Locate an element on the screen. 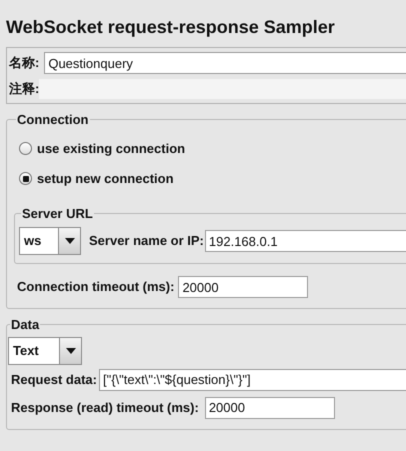 The image size is (406, 451). name-label: 名称: is located at coordinates (24, 63).